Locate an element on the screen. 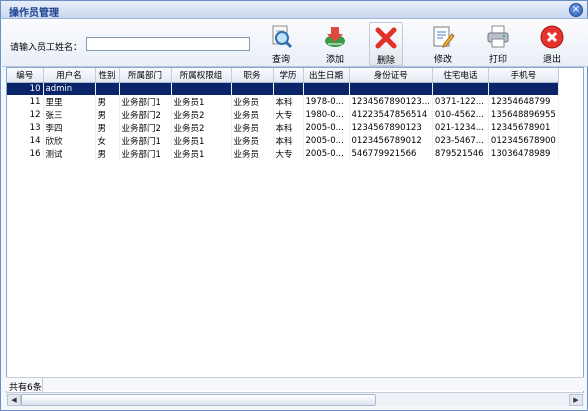 The width and height of the screenshot is (588, 411). table-cell: 本科 is located at coordinates (288, 101).